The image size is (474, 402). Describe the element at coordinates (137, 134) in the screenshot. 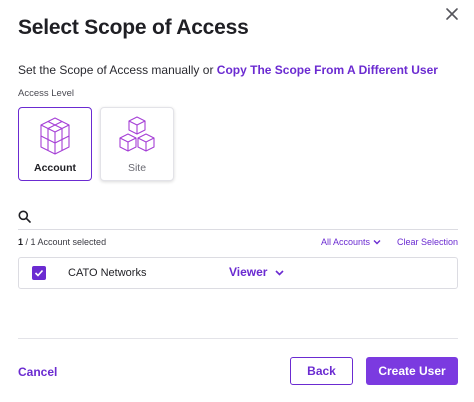

I see `cubes-pyramid-icon` at that location.